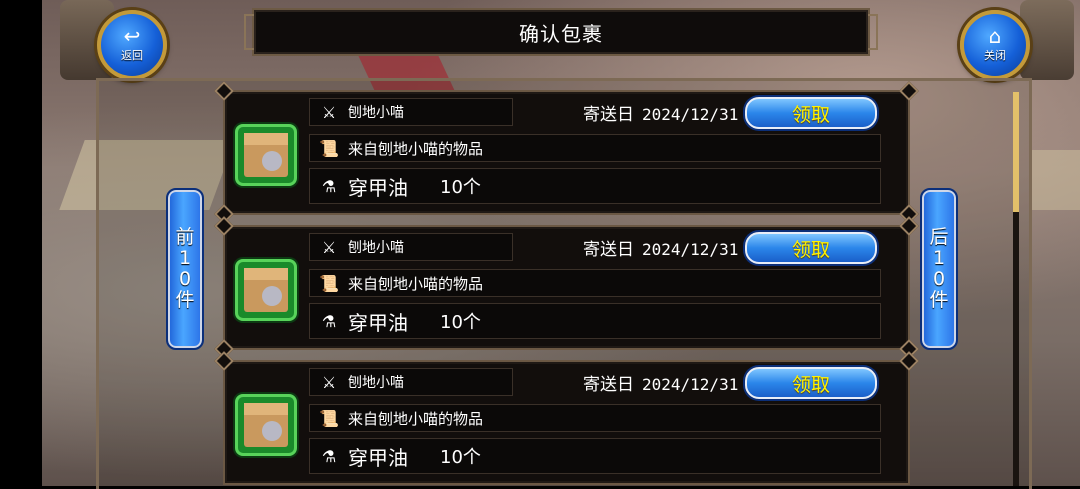 The image size is (1080, 489). I want to click on next-button-label: 后10件, so click(939, 268).